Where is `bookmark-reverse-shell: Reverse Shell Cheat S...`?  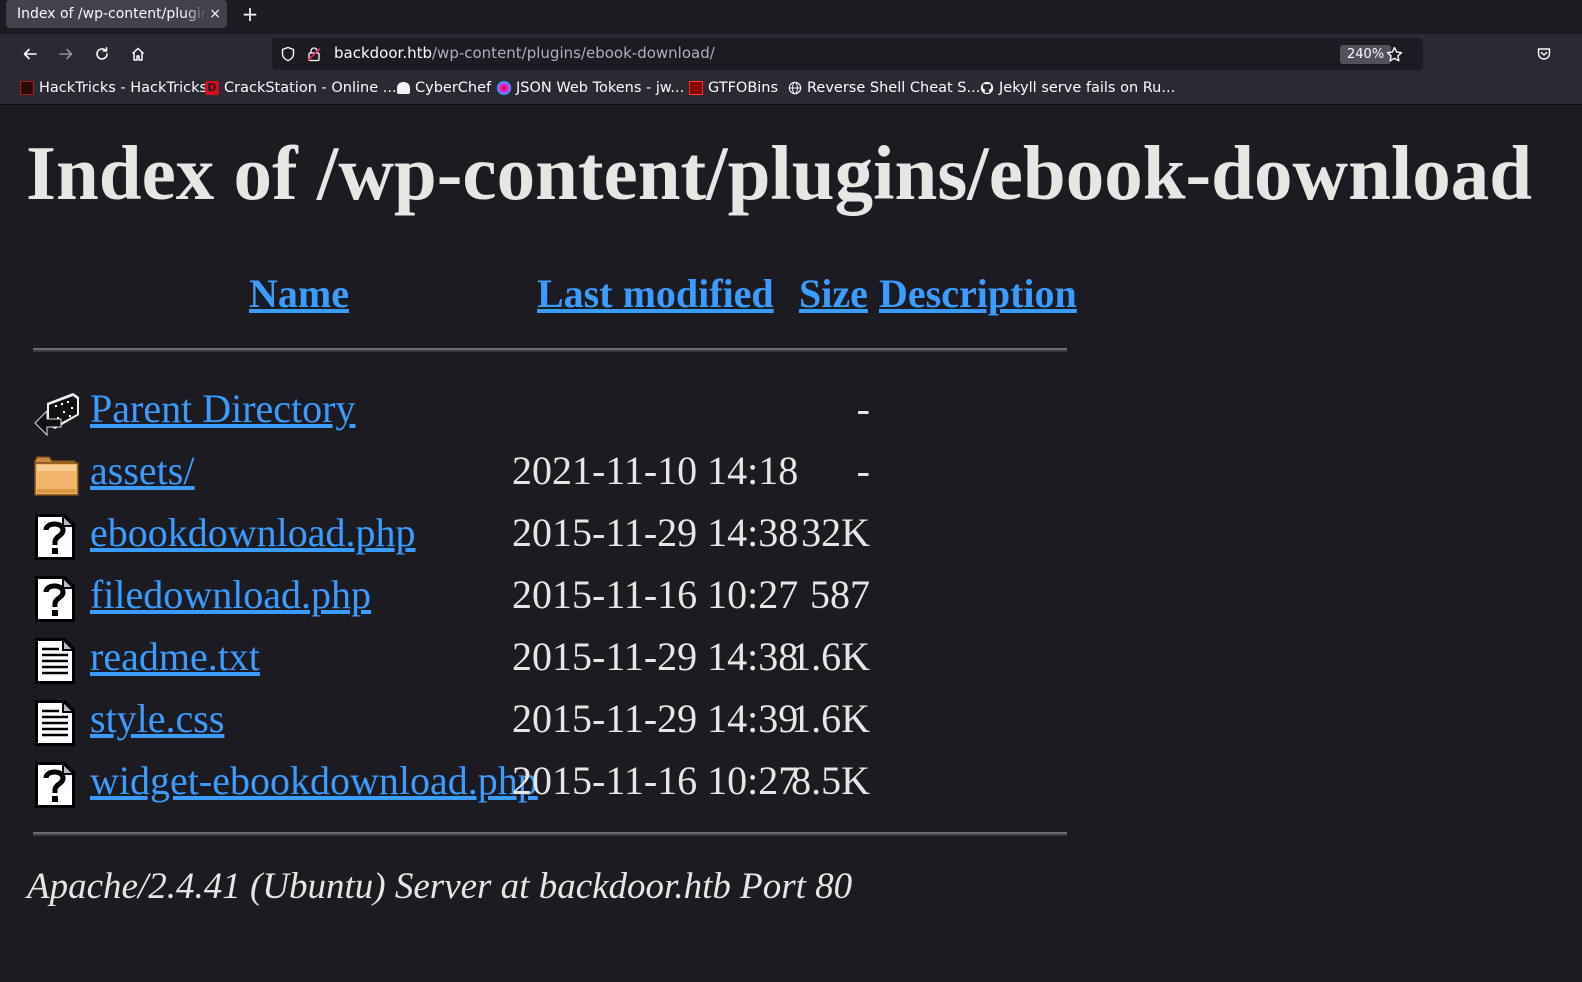
bookmark-reverse-shell: Reverse Shell Cheat S... is located at coordinates (884, 88).